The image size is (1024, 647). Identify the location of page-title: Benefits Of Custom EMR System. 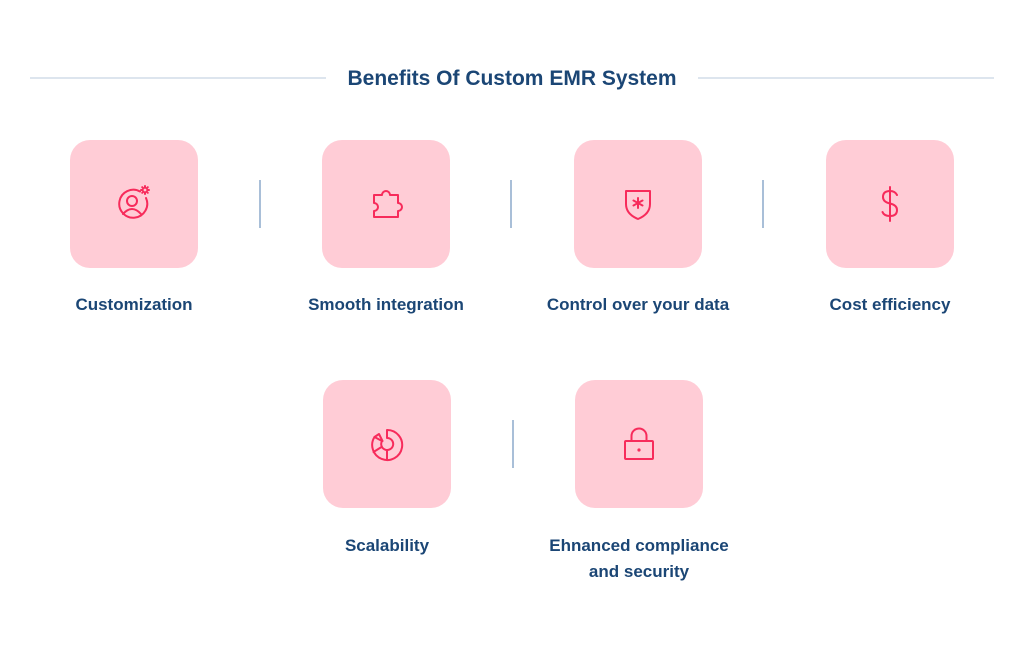
(512, 78).